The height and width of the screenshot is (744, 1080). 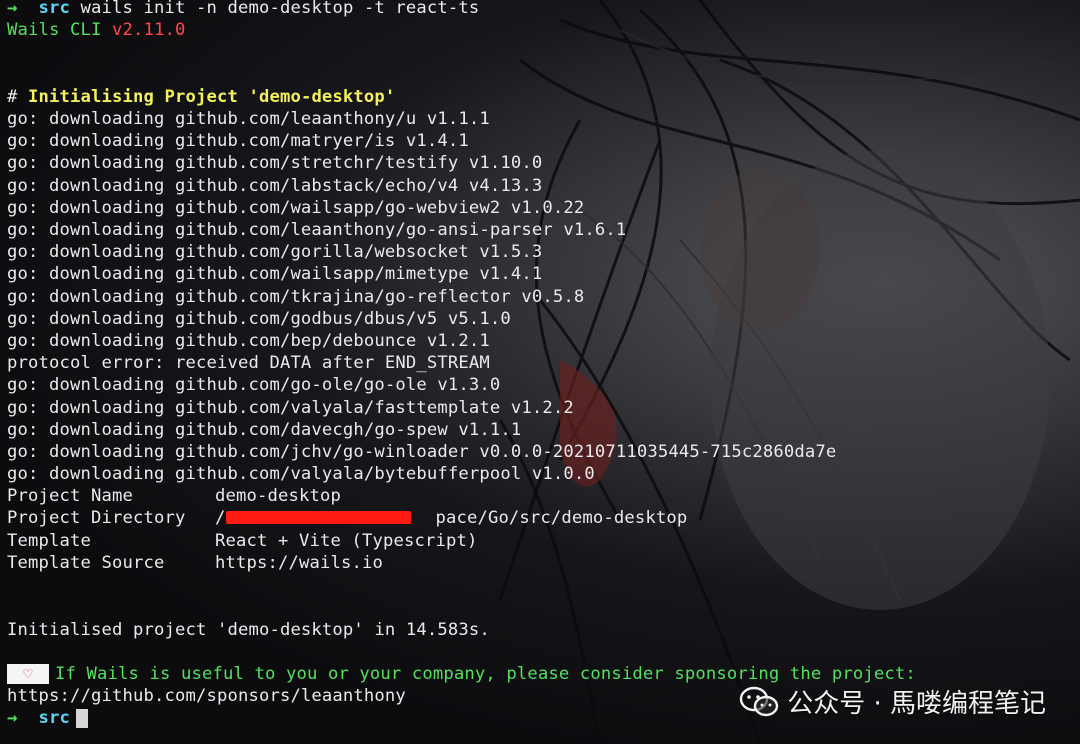 I want to click on section-title: Initialising Project 'demo-desktop', so click(x=212, y=97).